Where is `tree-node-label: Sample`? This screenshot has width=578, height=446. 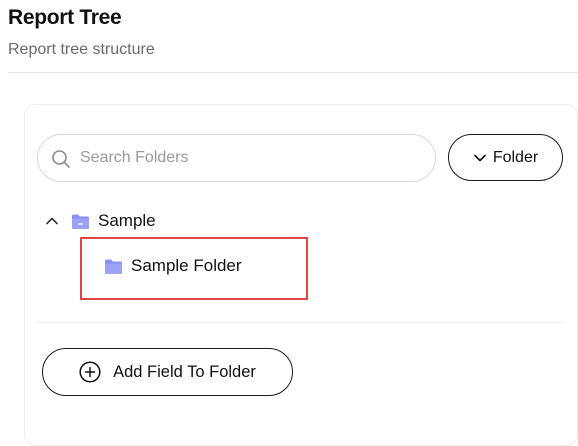 tree-node-label: Sample is located at coordinates (127, 220).